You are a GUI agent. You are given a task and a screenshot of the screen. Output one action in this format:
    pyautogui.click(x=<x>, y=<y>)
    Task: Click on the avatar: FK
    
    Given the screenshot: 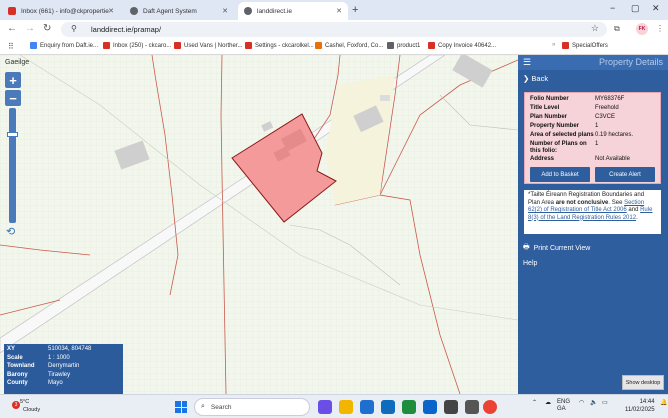 What is the action you would take?
    pyautogui.click(x=642, y=29)
    